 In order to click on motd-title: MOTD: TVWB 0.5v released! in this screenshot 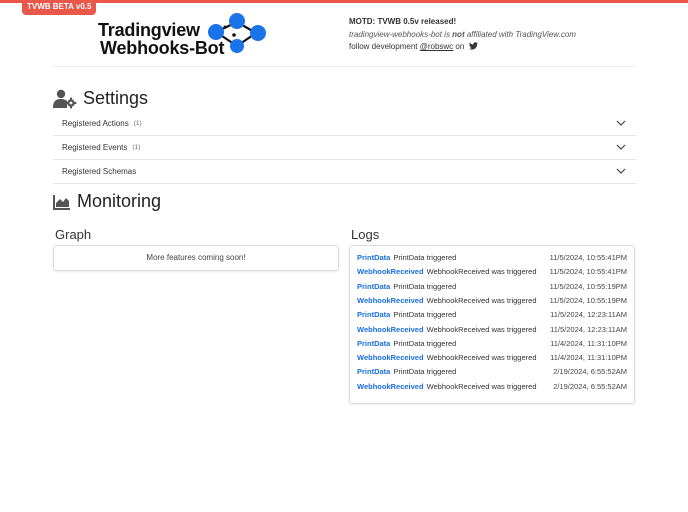, I will do `click(403, 21)`.